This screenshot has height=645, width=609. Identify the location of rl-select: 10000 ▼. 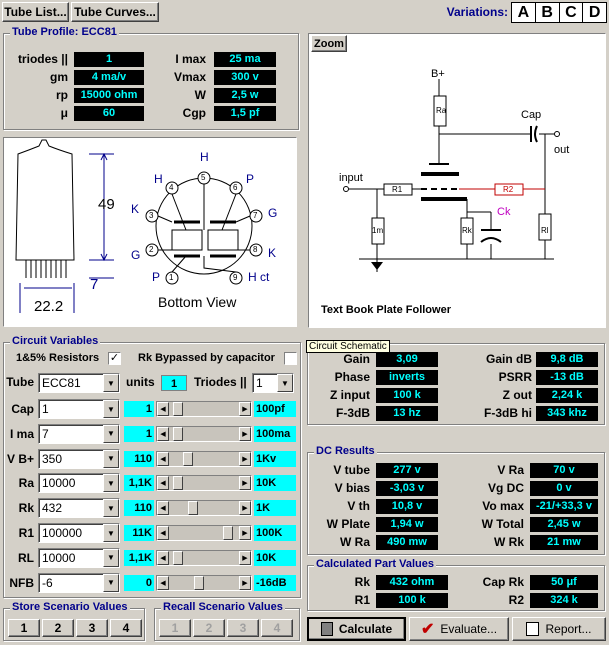
(79, 557).